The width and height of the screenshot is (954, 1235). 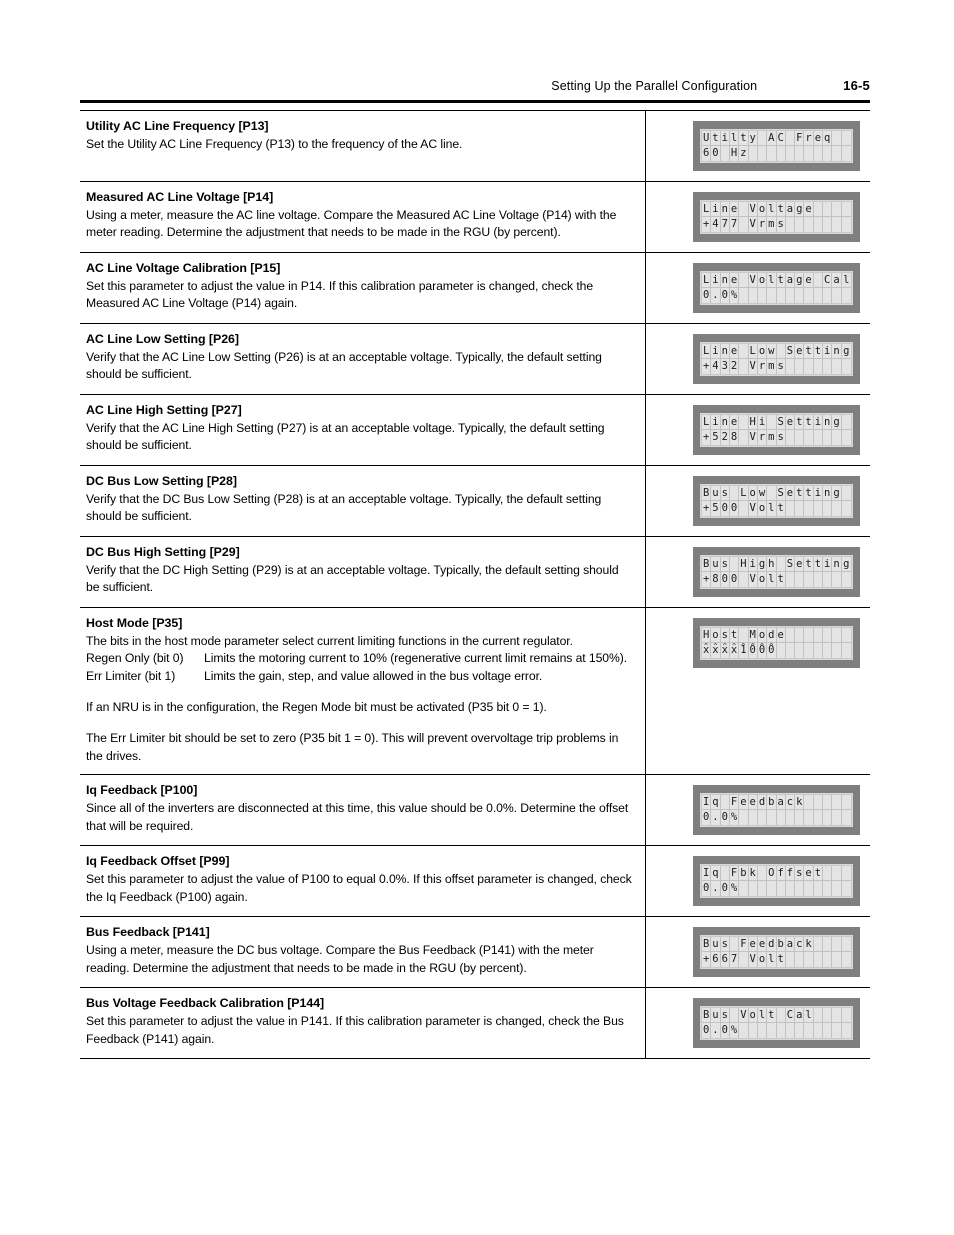 I want to click on lcd-character-cell: 5, so click(x=716, y=437).